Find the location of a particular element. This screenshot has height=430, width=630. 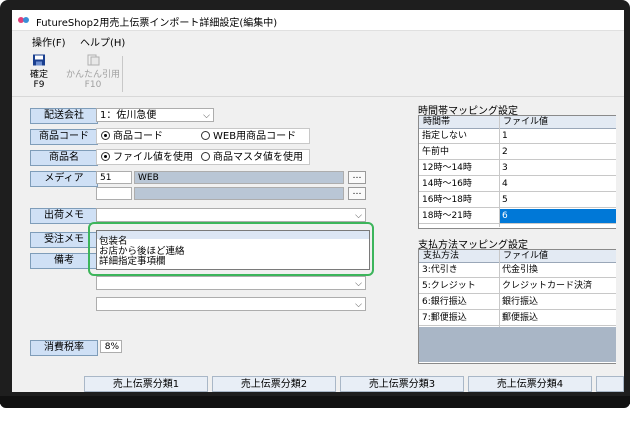

product-code-label: 商品コード is located at coordinates (64, 137).